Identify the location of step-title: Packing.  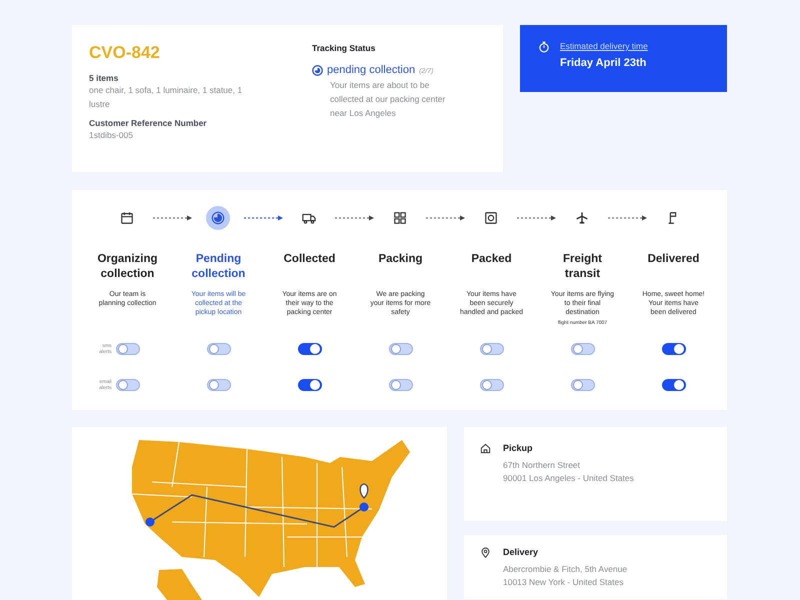
(400, 259).